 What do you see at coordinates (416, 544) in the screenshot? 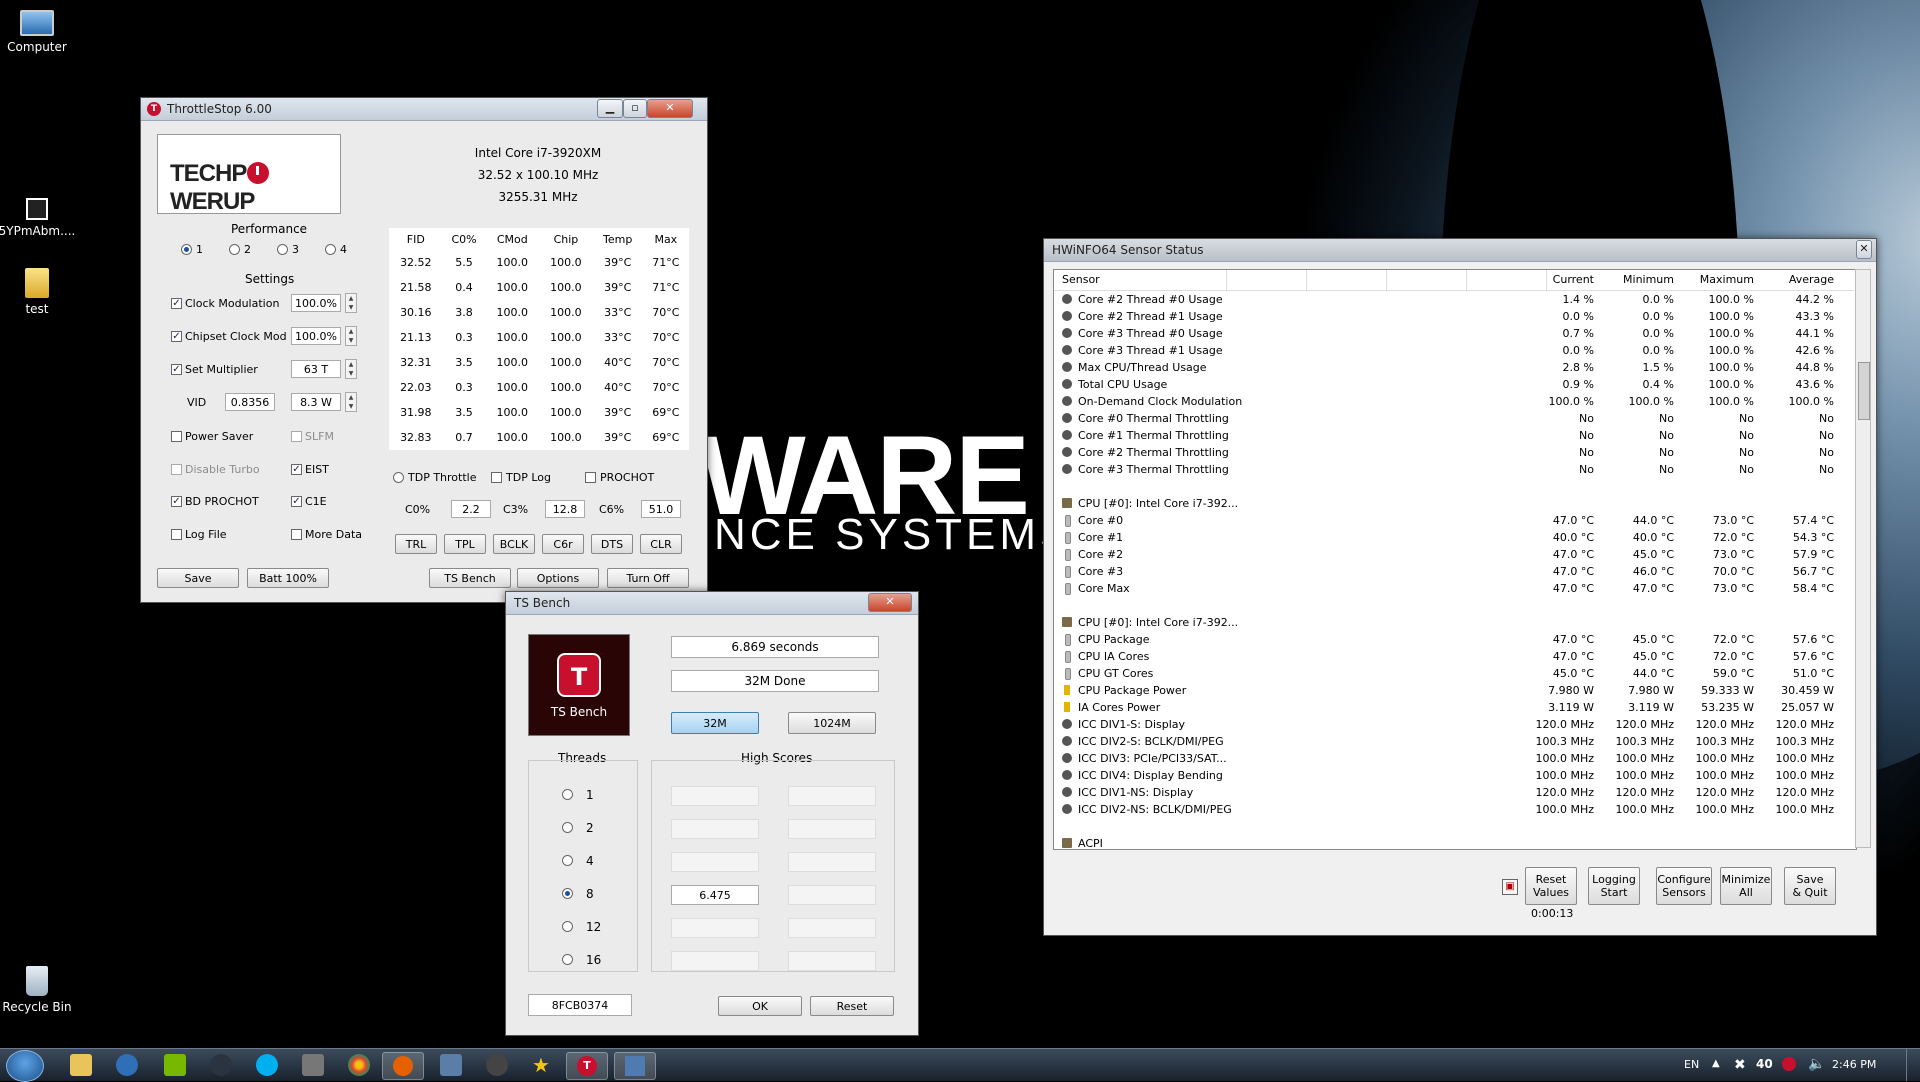
I see `trl-button: TRL` at bounding box center [416, 544].